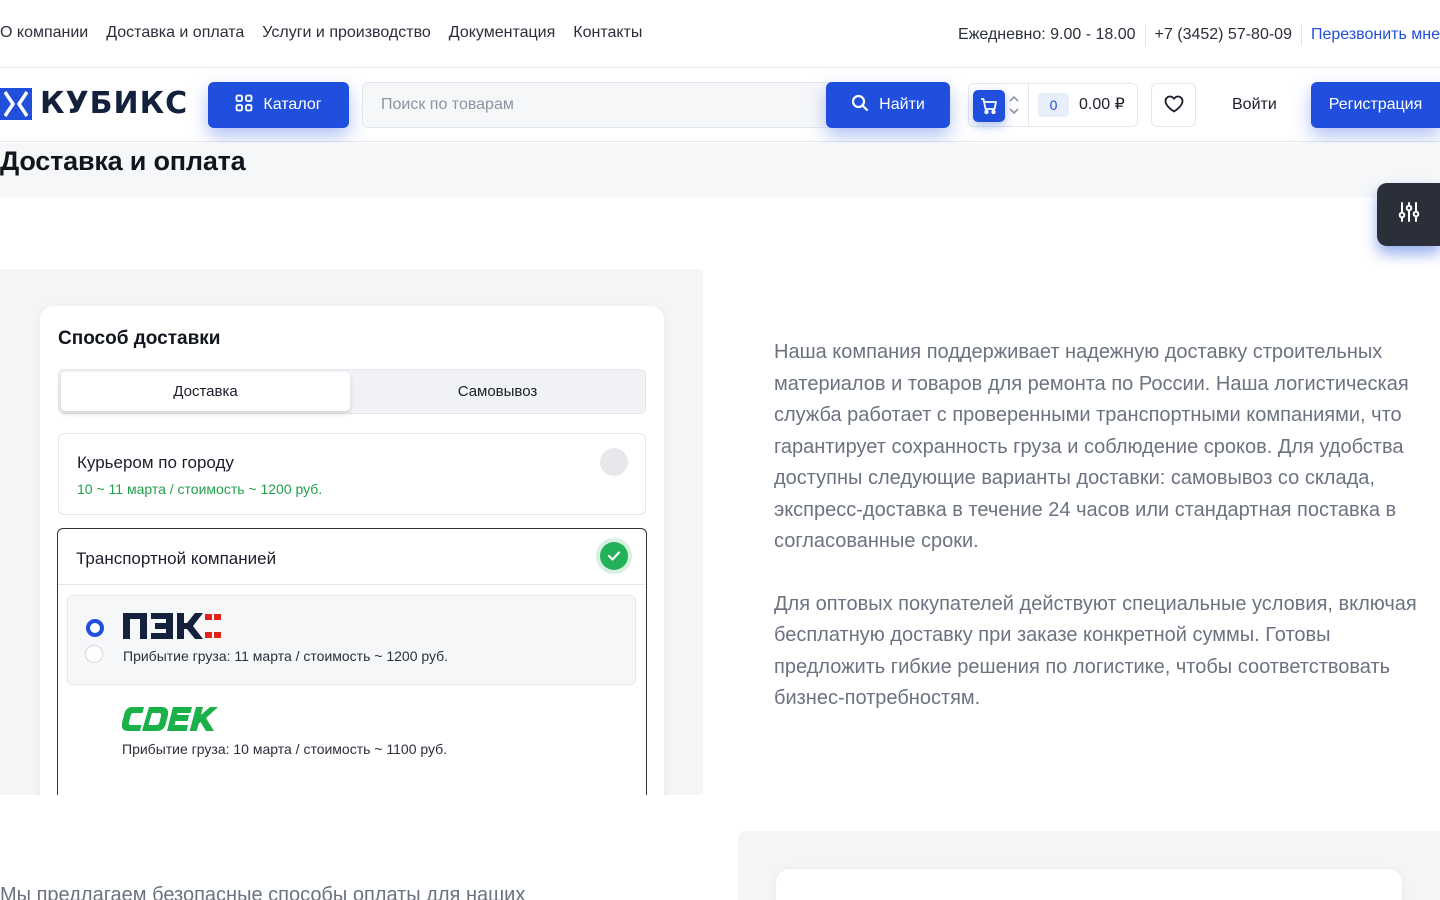 This screenshot has width=1440, height=900. Describe the element at coordinates (170, 719) in the screenshot. I see `cdek-logo` at that location.